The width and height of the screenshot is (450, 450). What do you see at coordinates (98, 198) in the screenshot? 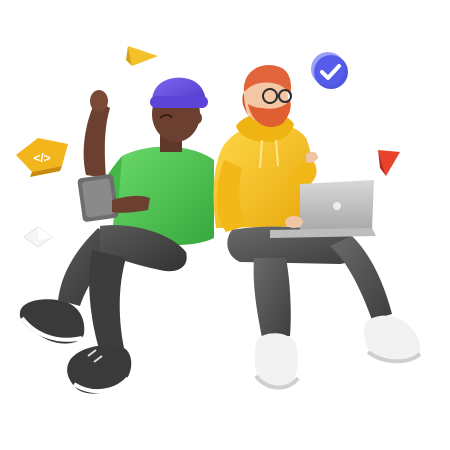
I see `tablet-device` at bounding box center [98, 198].